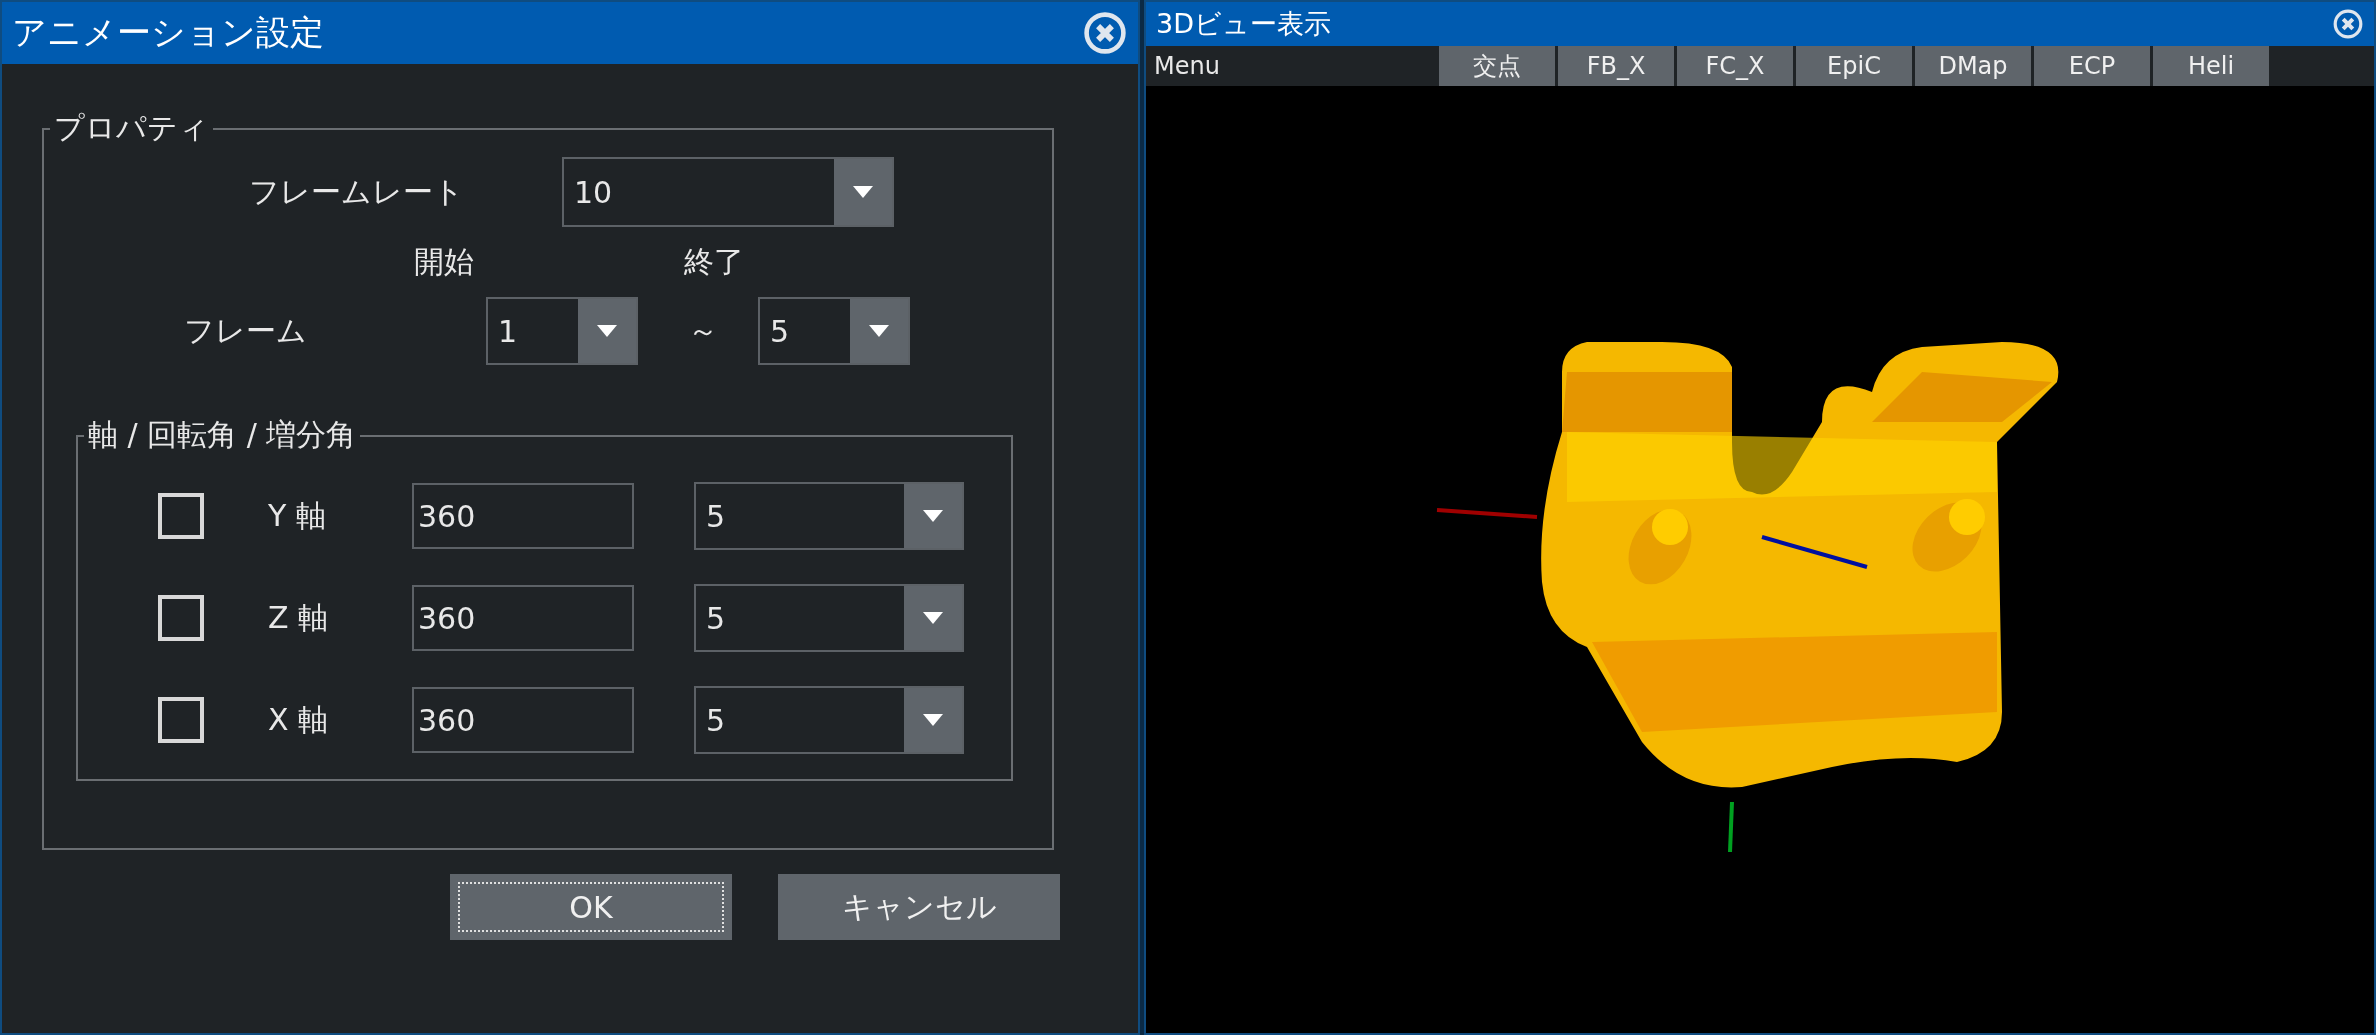  What do you see at coordinates (1616, 66) in the screenshot?
I see `toolbar-button: FB_X` at bounding box center [1616, 66].